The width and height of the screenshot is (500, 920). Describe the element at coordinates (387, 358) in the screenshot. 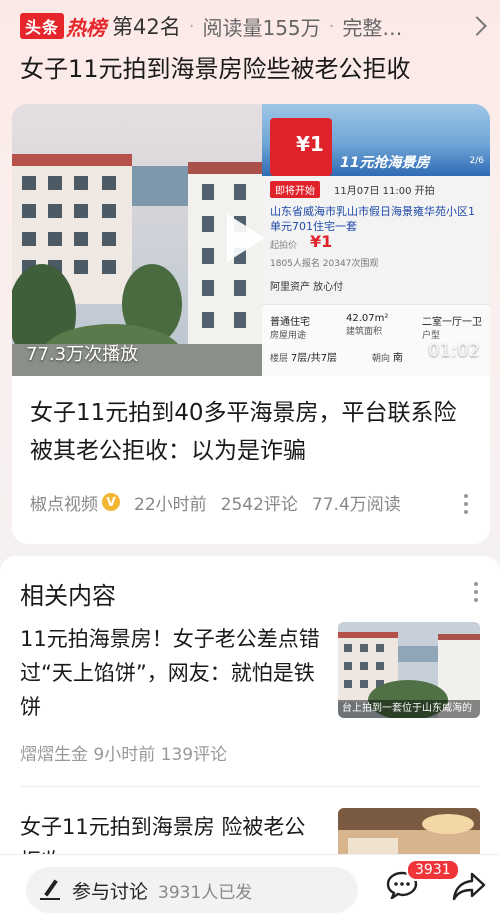

I see `ad-cell-orientation: 朝向 南` at that location.